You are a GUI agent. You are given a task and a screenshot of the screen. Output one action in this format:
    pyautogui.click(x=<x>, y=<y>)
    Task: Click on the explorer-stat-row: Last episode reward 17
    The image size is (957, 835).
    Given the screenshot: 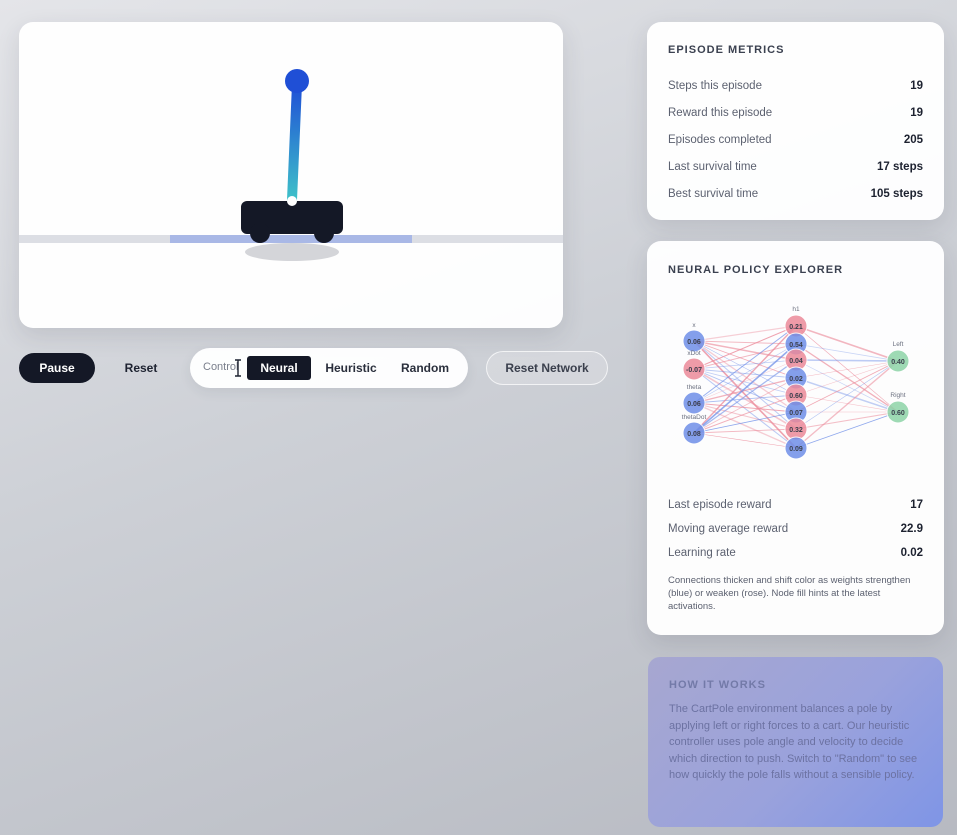 What is the action you would take?
    pyautogui.click(x=795, y=505)
    